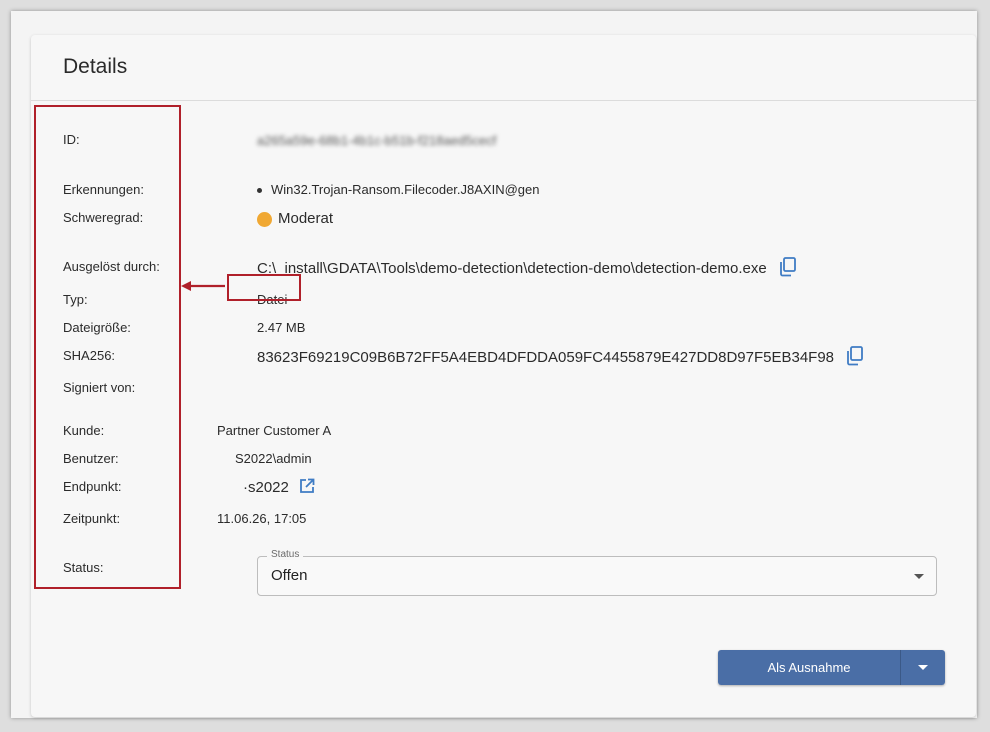 The image size is (990, 732). What do you see at coordinates (855, 358) in the screenshot?
I see `copy-hash-icon` at bounding box center [855, 358].